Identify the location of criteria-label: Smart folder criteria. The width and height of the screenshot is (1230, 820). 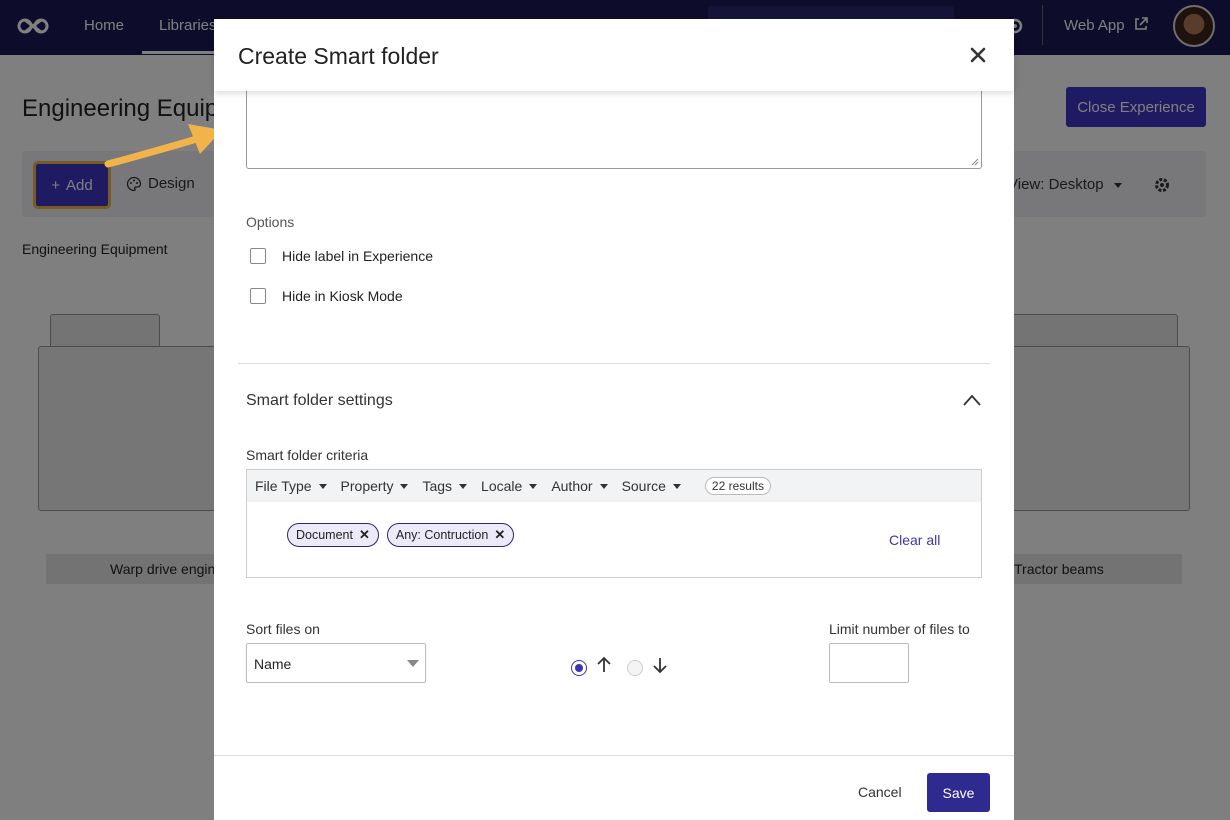
(307, 455).